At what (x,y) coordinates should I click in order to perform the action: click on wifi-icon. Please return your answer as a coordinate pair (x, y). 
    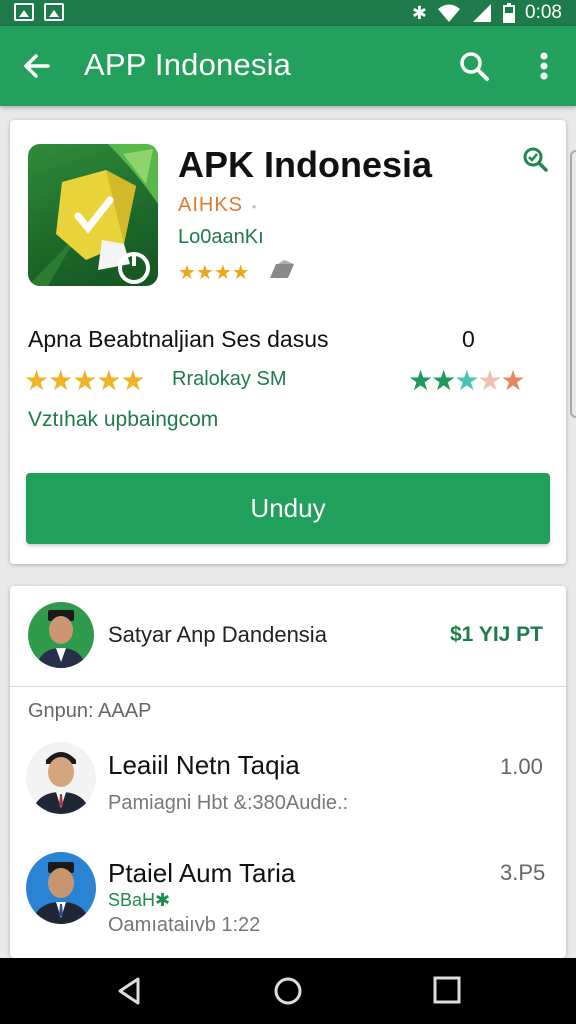
    Looking at the image, I should click on (449, 13).